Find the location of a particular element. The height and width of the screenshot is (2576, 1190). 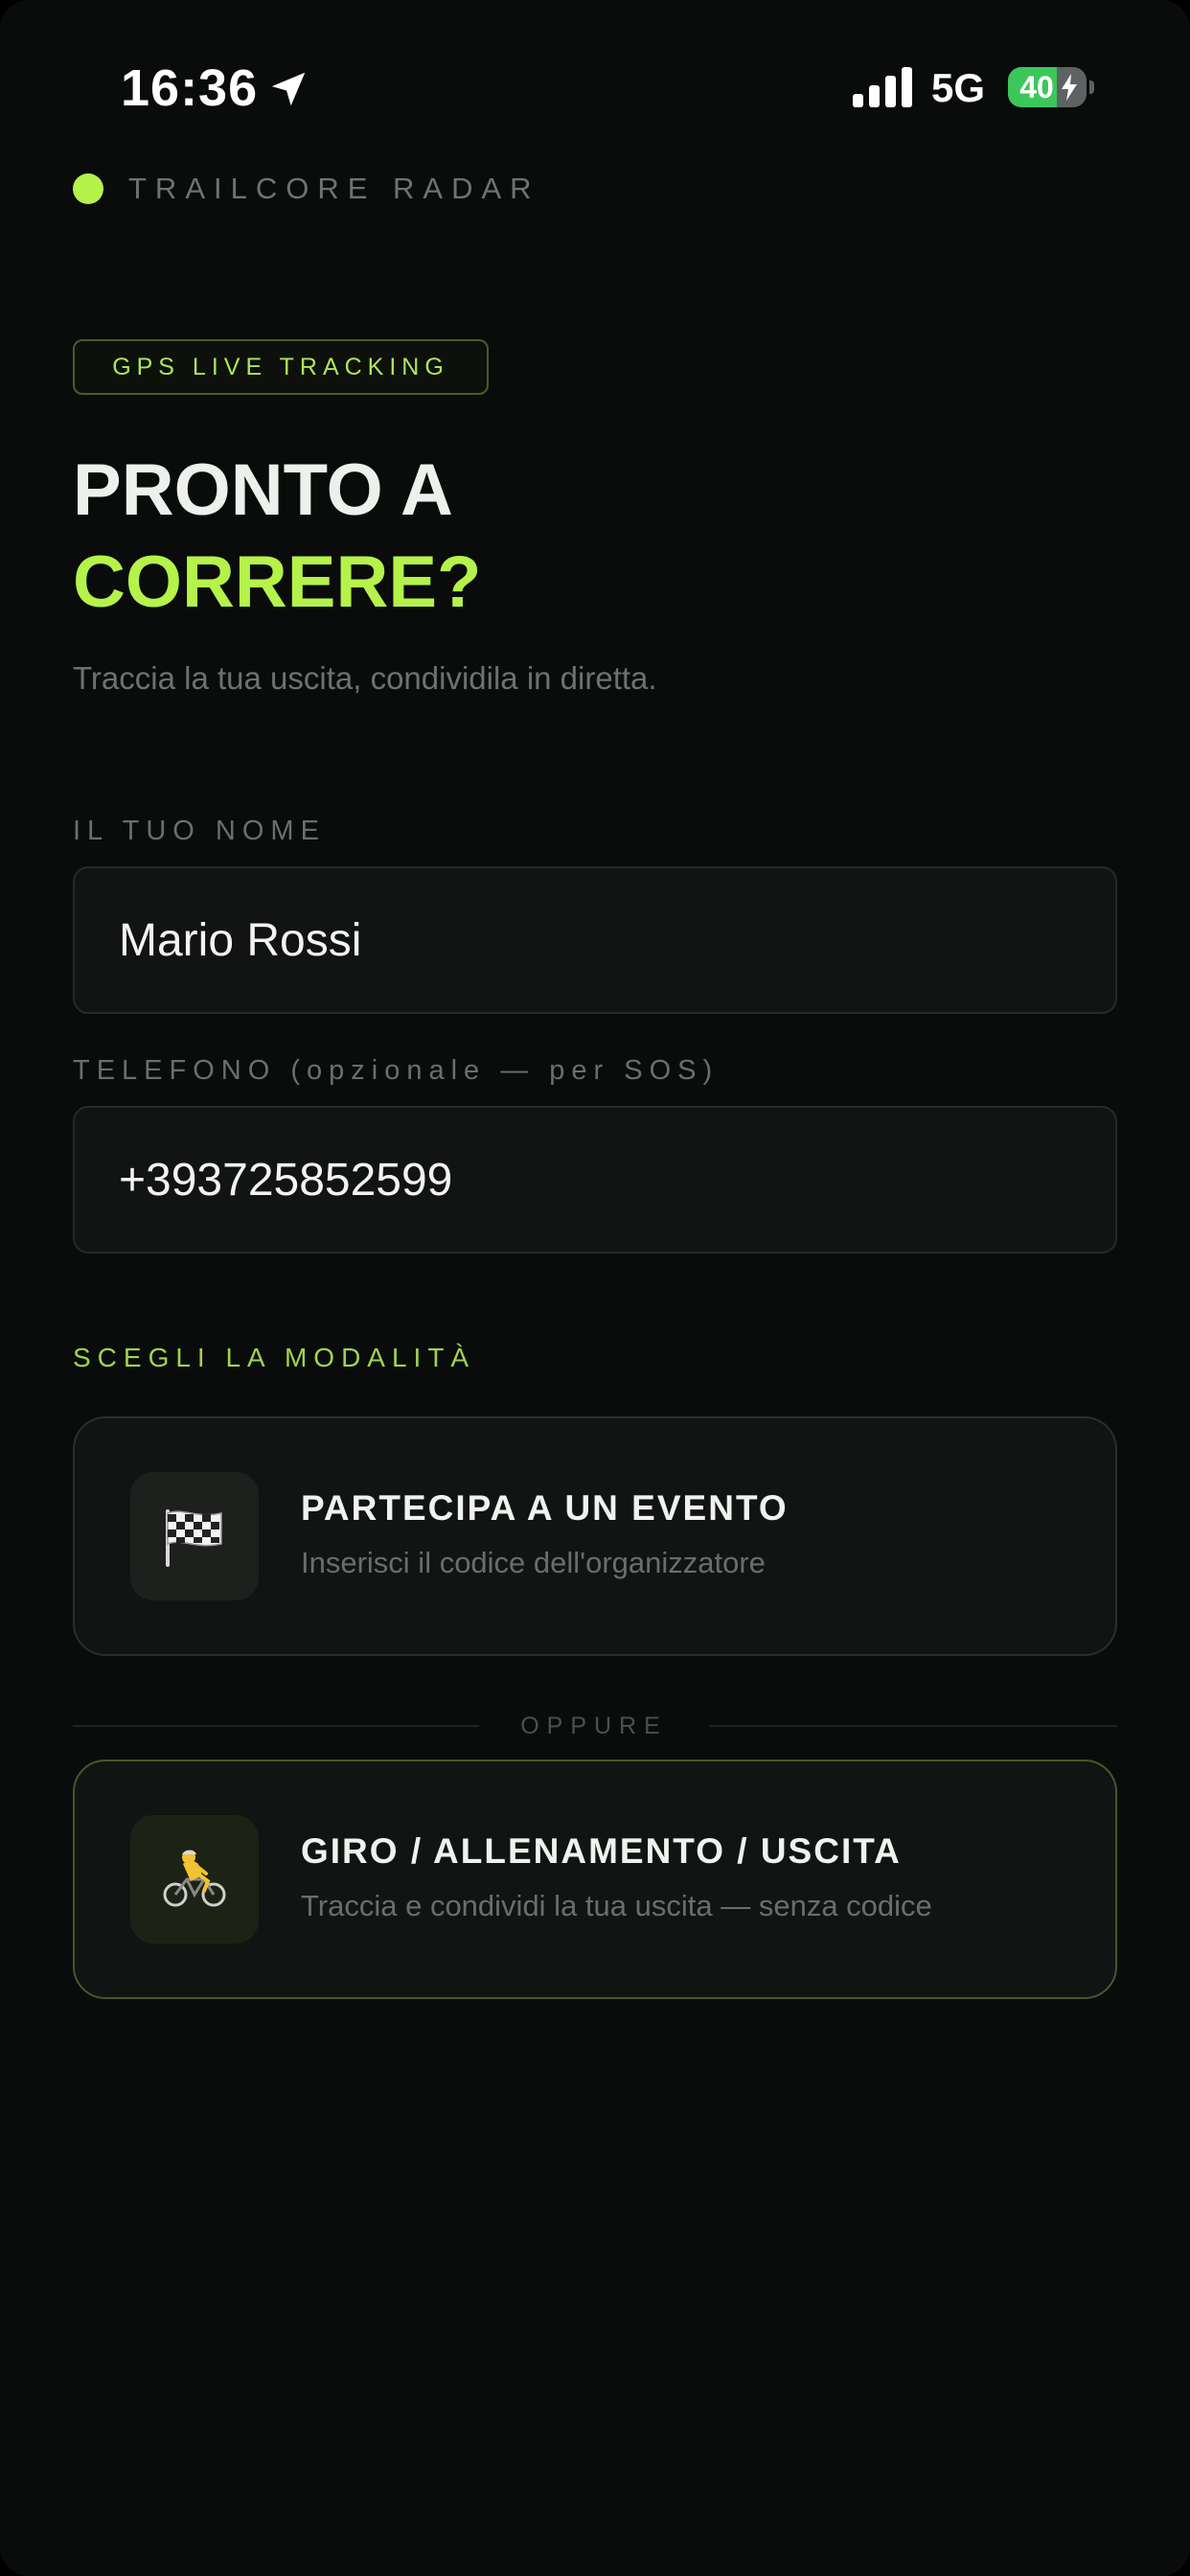

battery-level: 40 is located at coordinates (1037, 87).